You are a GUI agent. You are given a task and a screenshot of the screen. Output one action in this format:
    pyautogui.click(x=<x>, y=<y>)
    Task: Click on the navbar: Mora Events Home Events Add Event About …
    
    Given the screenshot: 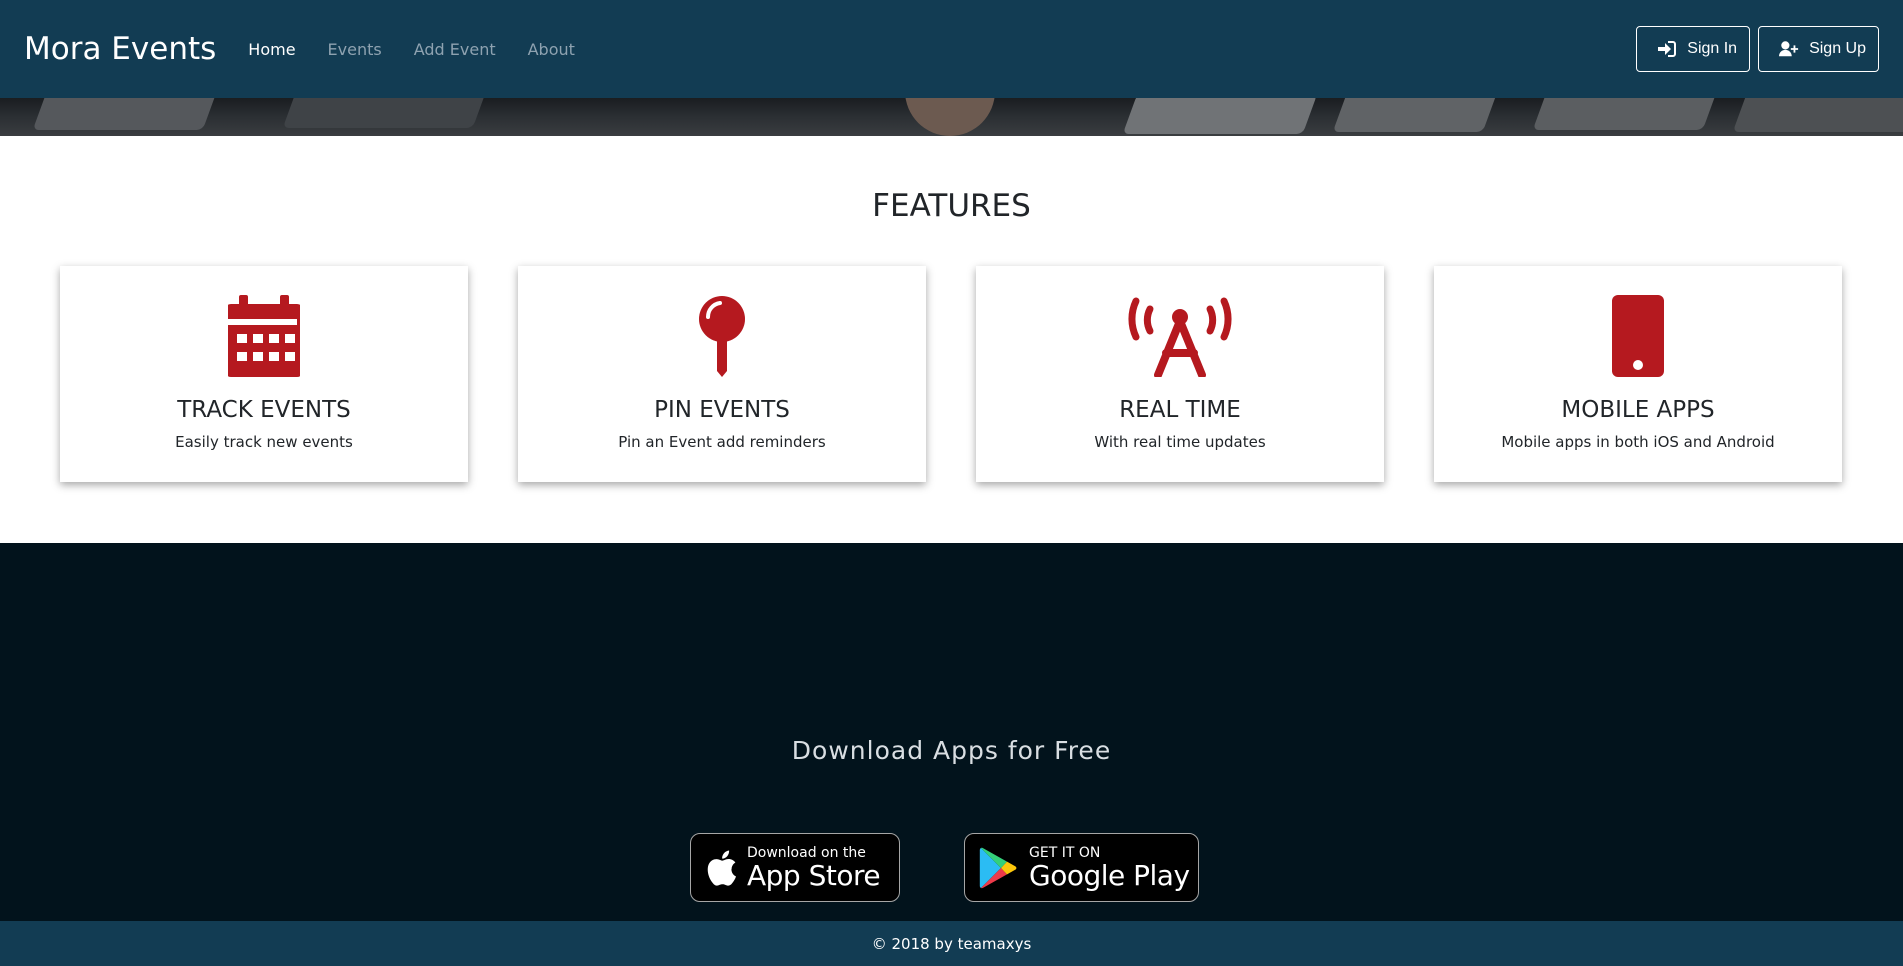 What is the action you would take?
    pyautogui.click(x=951, y=49)
    